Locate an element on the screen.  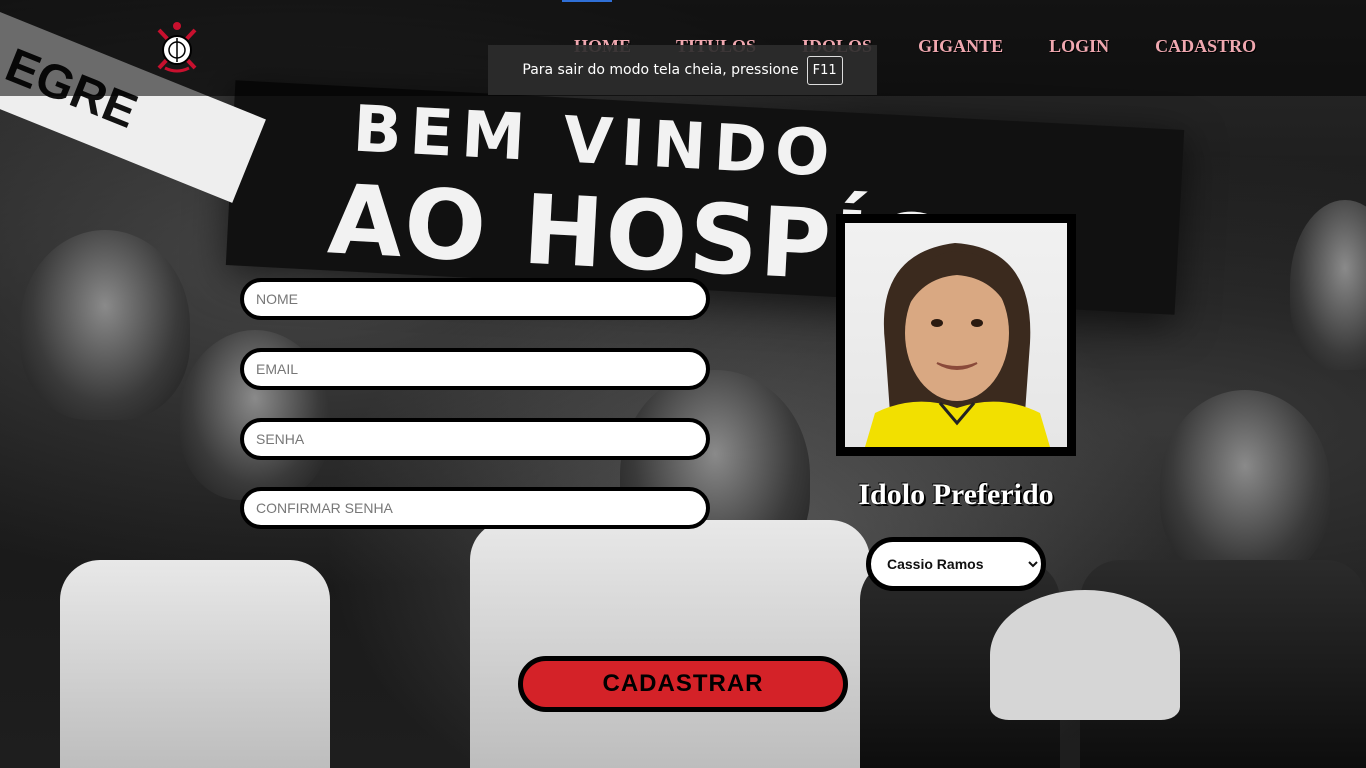
player-portrait-illustration is located at coordinates (957, 345).